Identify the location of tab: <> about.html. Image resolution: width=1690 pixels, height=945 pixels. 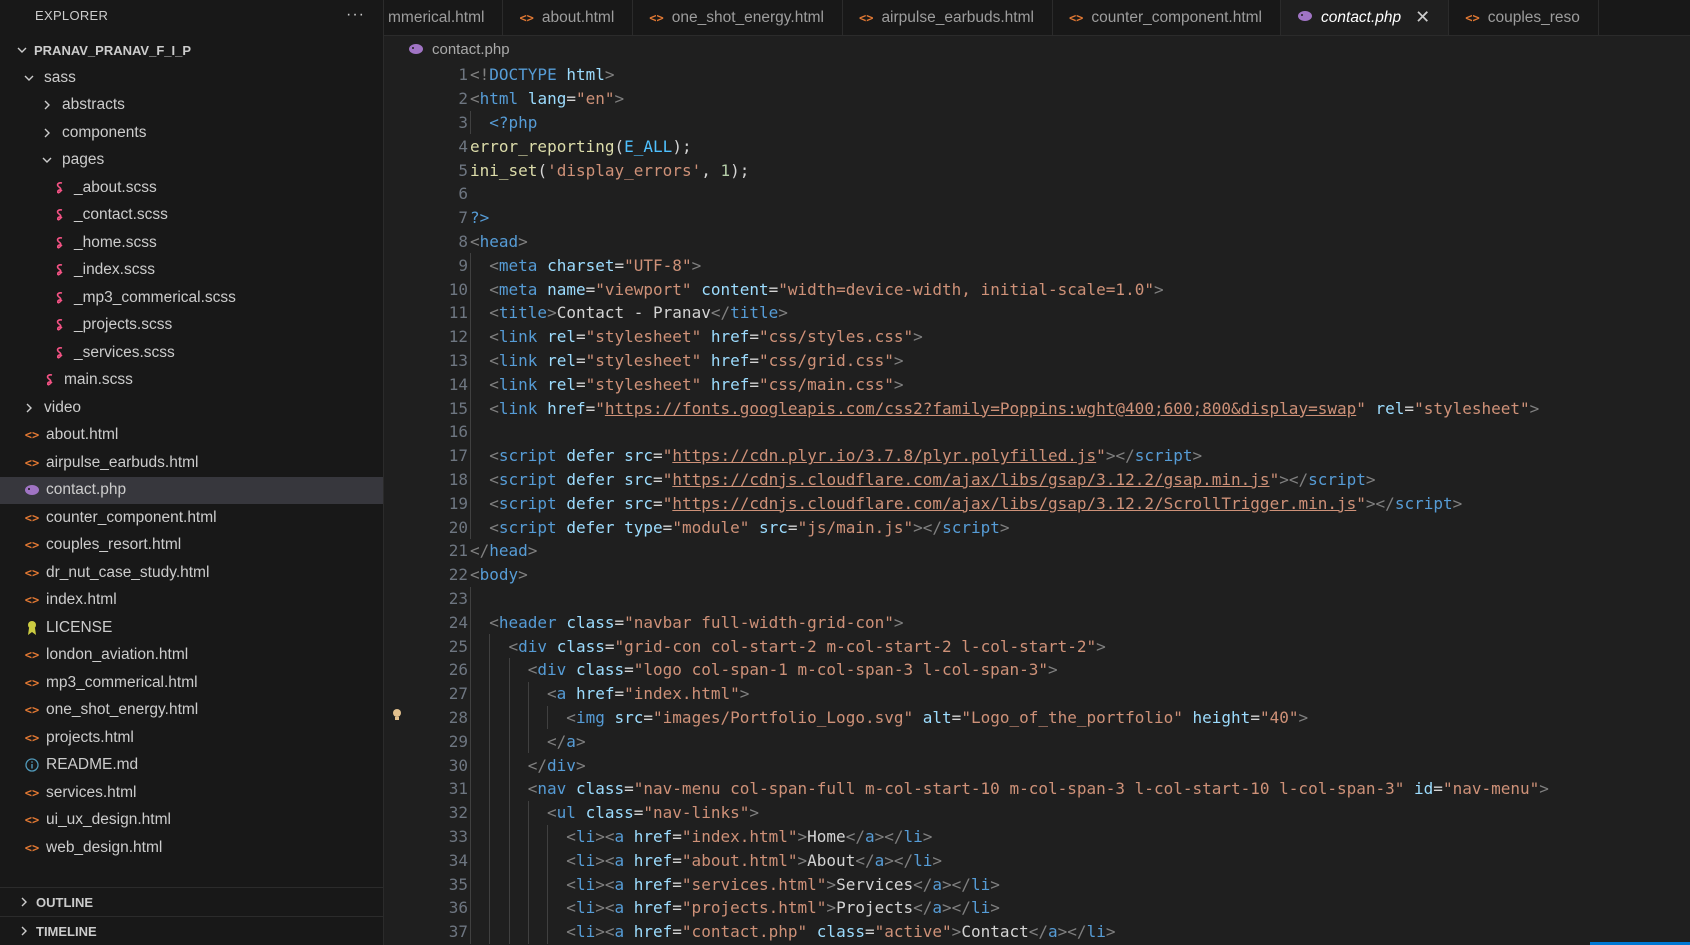
(568, 17).